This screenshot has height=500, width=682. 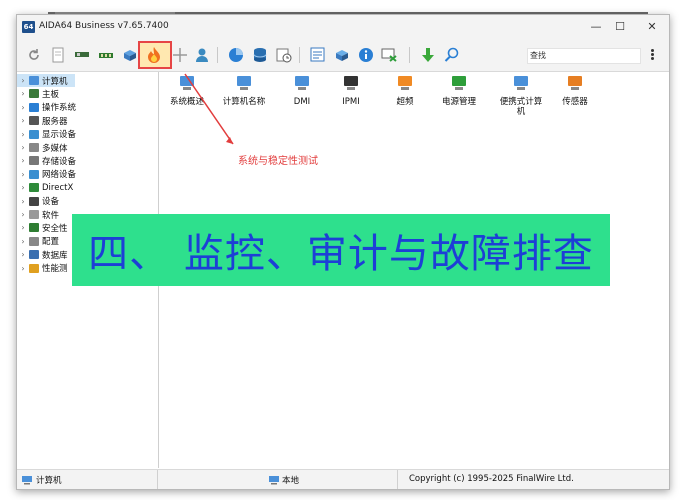 What do you see at coordinates (87, 201) in the screenshot?
I see `tree-item: › 设备` at bounding box center [87, 201].